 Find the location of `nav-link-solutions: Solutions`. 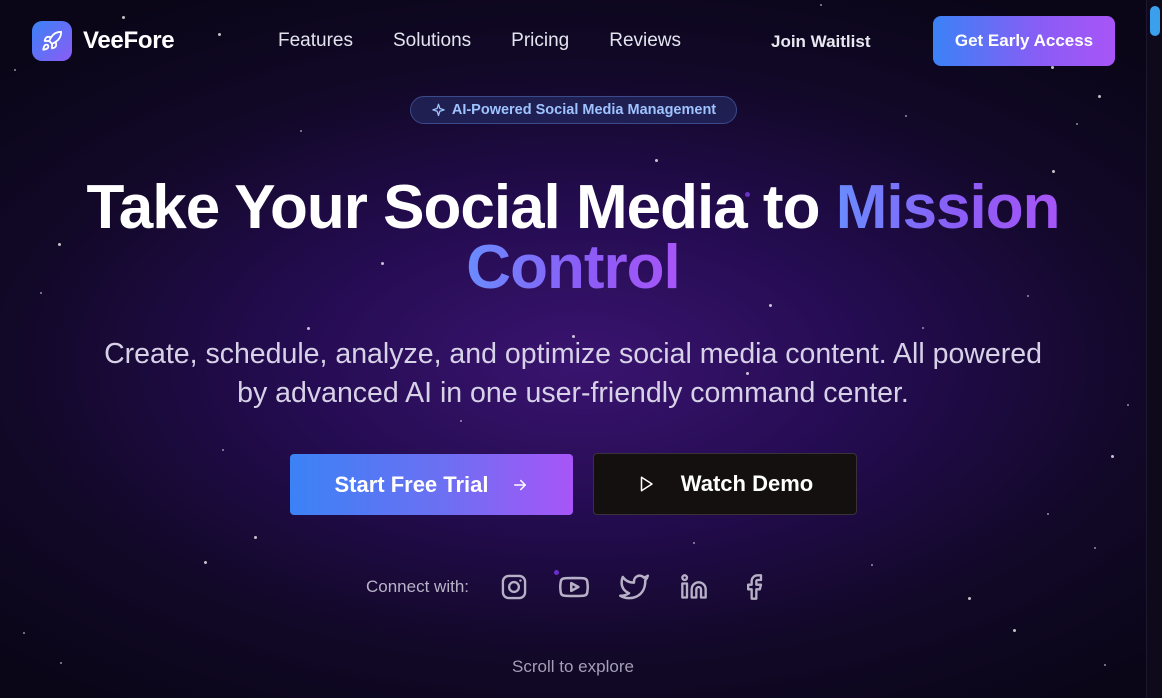

nav-link-solutions: Solutions is located at coordinates (432, 41).